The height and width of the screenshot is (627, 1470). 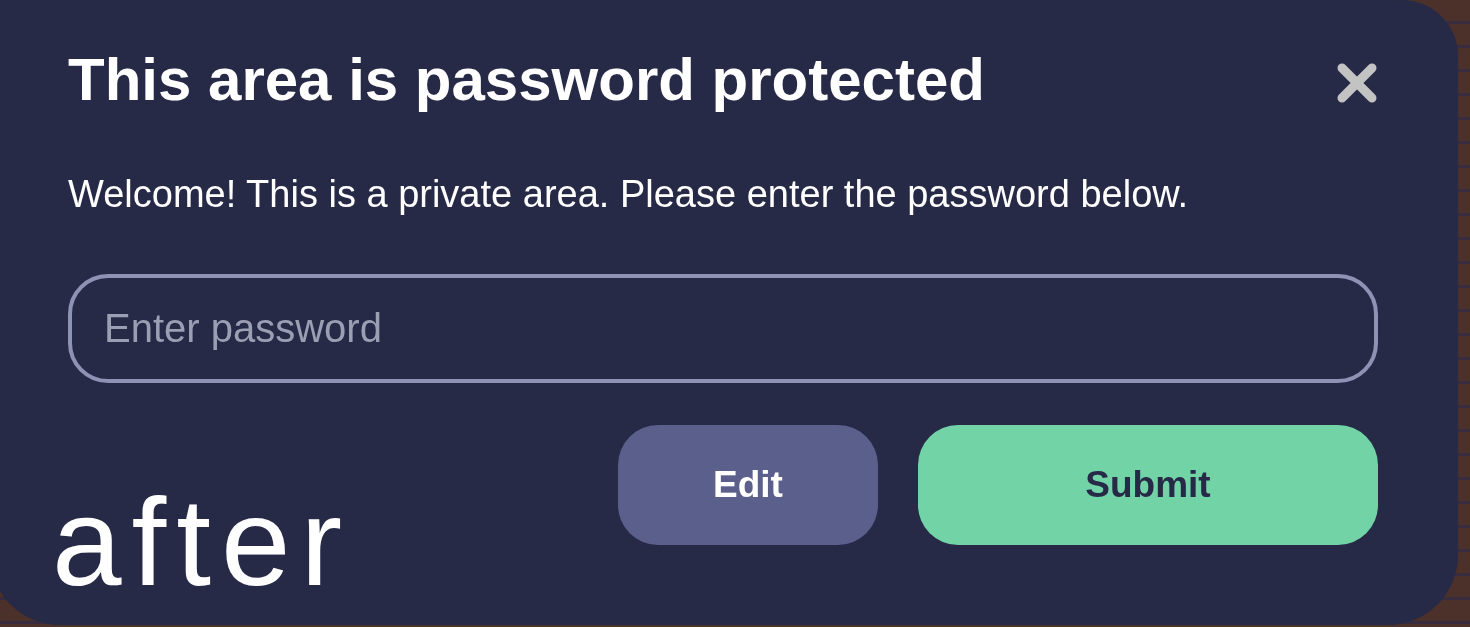 I want to click on handwritten-note: after, so click(x=202, y=541).